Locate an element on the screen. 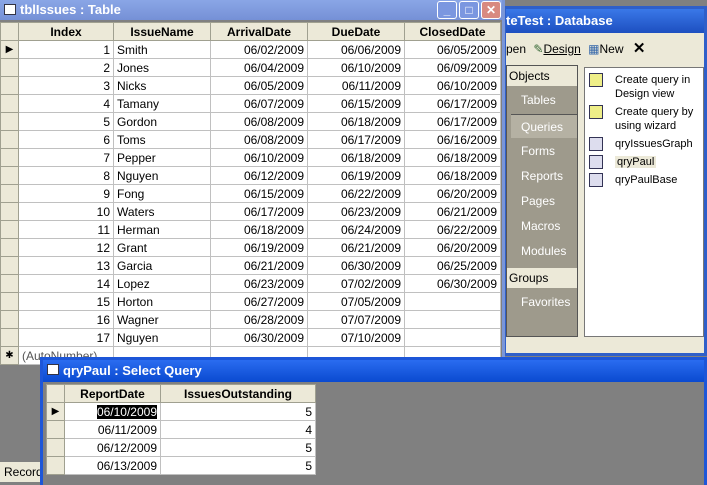  table-row: 9 Fong 06/15/2009 06/22/2009 06/20/2009 is located at coordinates (250, 193).